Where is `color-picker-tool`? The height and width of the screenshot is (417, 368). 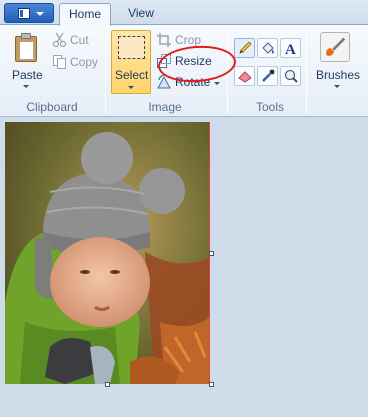
color-picker-tool is located at coordinates (267, 76).